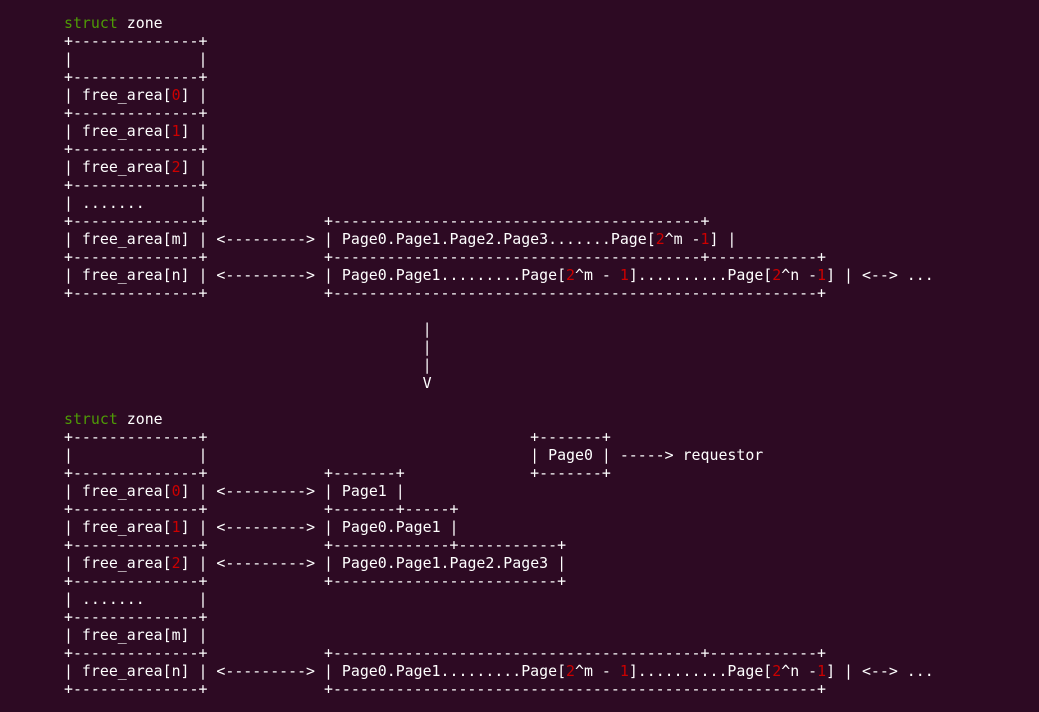 Image resolution: width=1039 pixels, height=712 pixels. What do you see at coordinates (136, 635) in the screenshot?
I see `diagram-text: | free_area[m] |` at bounding box center [136, 635].